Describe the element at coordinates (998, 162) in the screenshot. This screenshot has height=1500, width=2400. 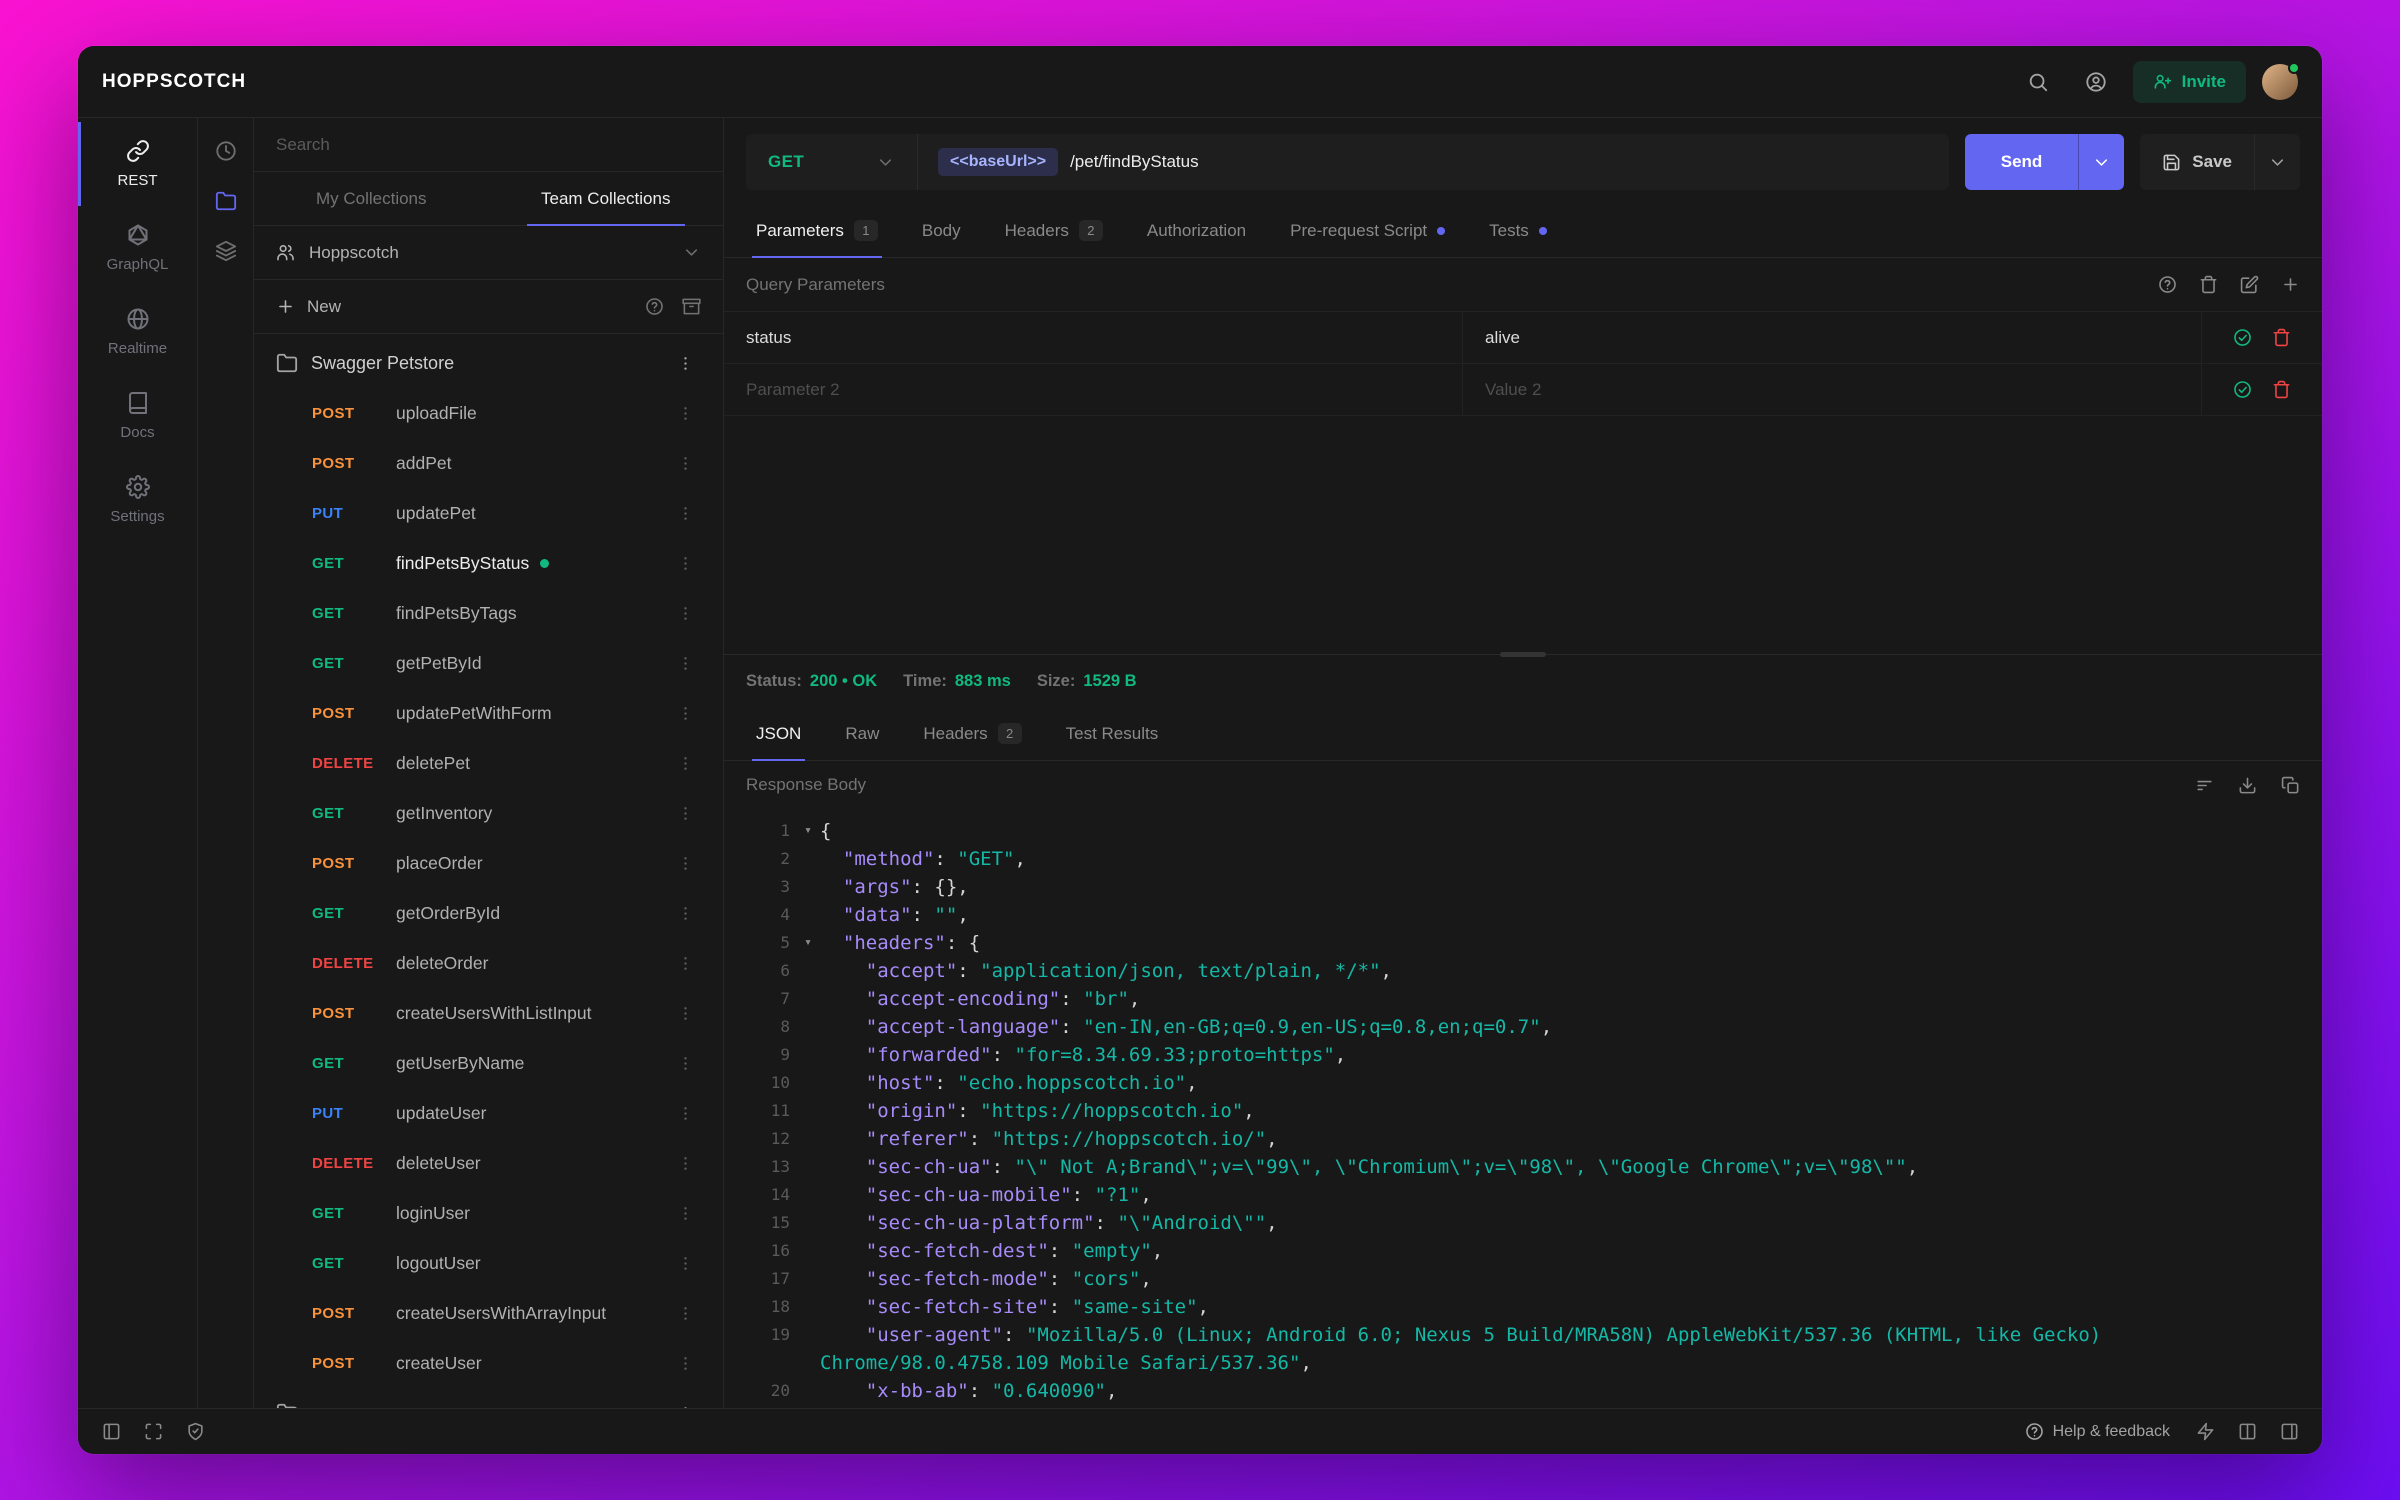
I see `base-url-chip: <<baseUrl>>` at that location.